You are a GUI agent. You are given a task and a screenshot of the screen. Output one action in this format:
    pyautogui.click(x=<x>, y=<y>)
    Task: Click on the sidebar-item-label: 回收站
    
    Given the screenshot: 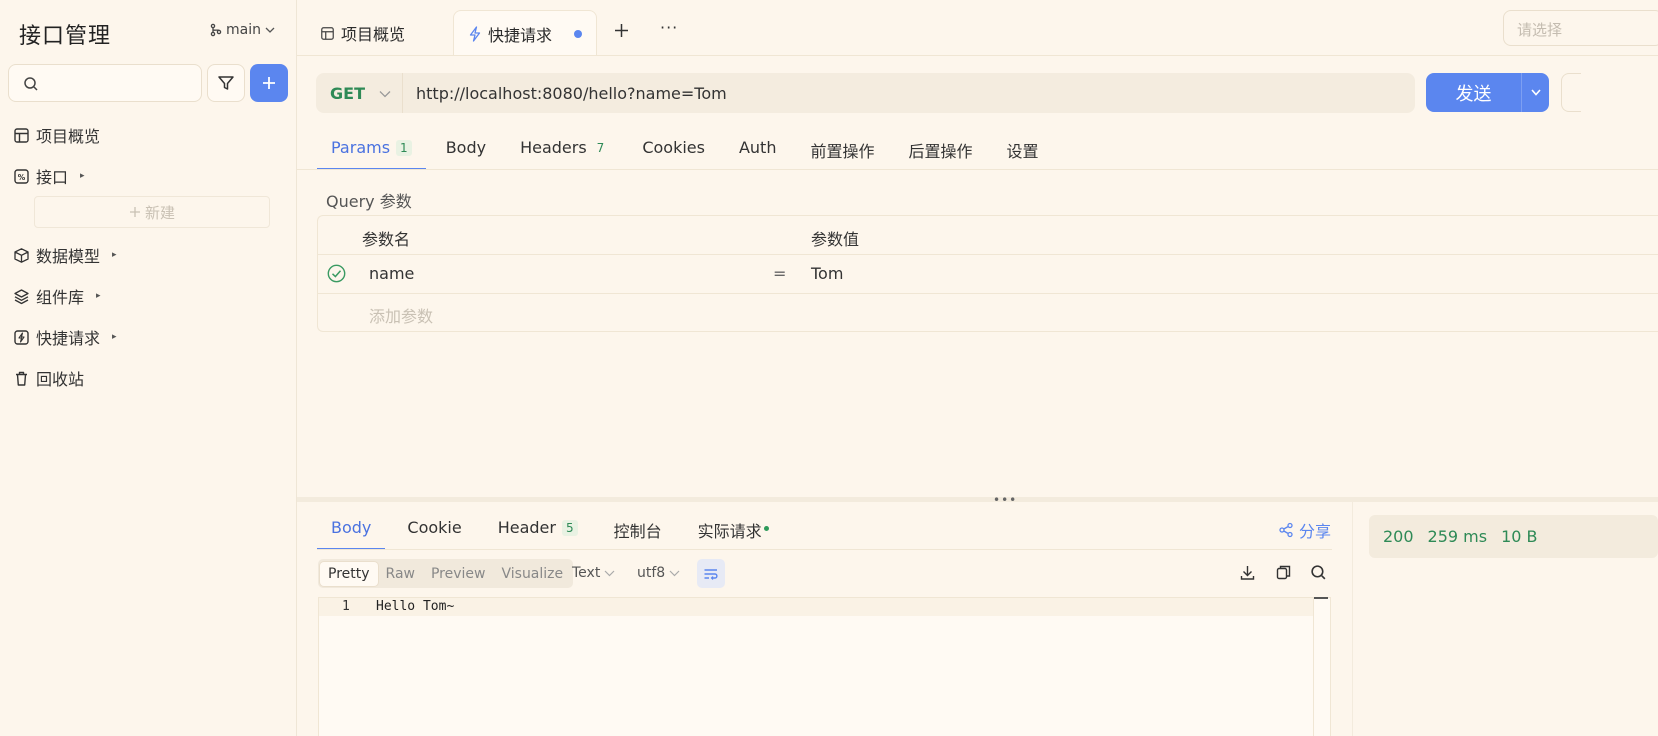 What is the action you would take?
    pyautogui.click(x=60, y=379)
    